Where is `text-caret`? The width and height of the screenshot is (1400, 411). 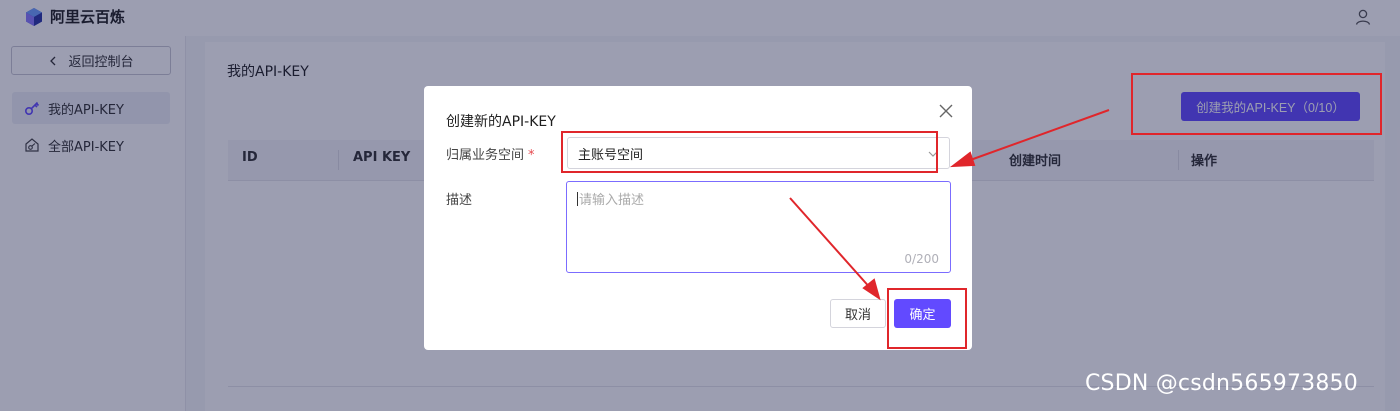 text-caret is located at coordinates (577, 199).